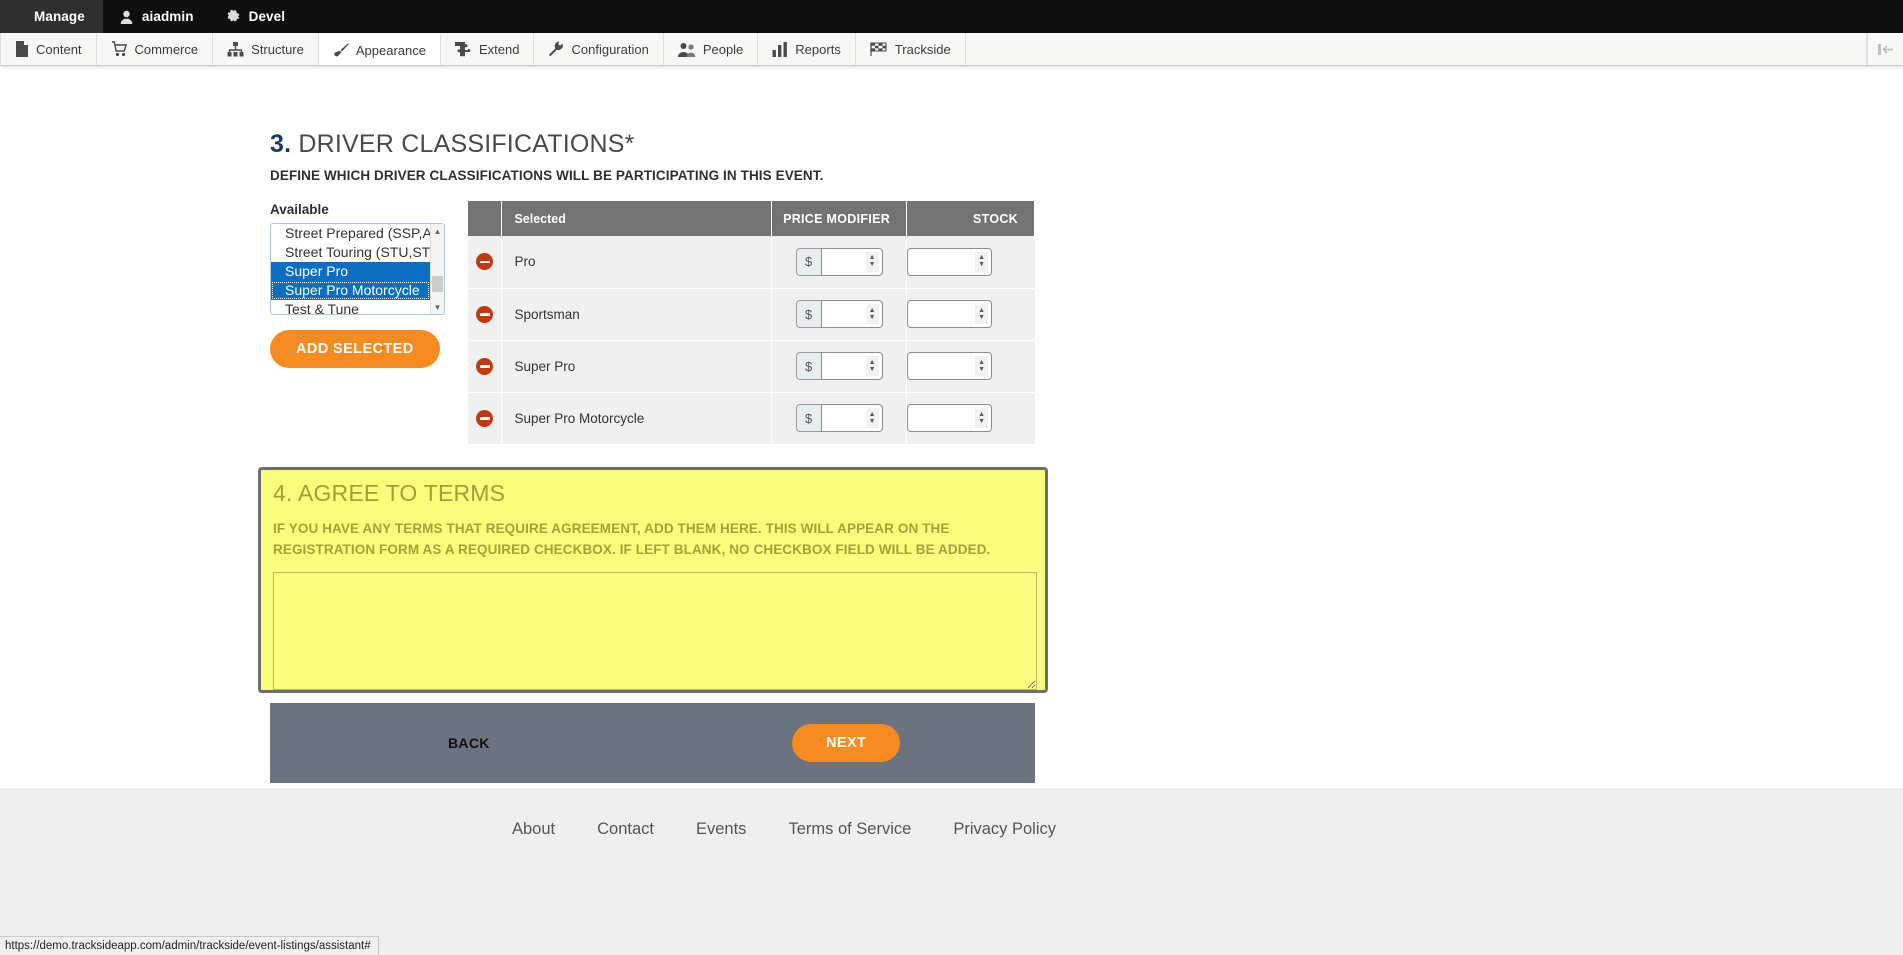 The image size is (1903, 955). I want to click on user-icon, so click(127, 17).